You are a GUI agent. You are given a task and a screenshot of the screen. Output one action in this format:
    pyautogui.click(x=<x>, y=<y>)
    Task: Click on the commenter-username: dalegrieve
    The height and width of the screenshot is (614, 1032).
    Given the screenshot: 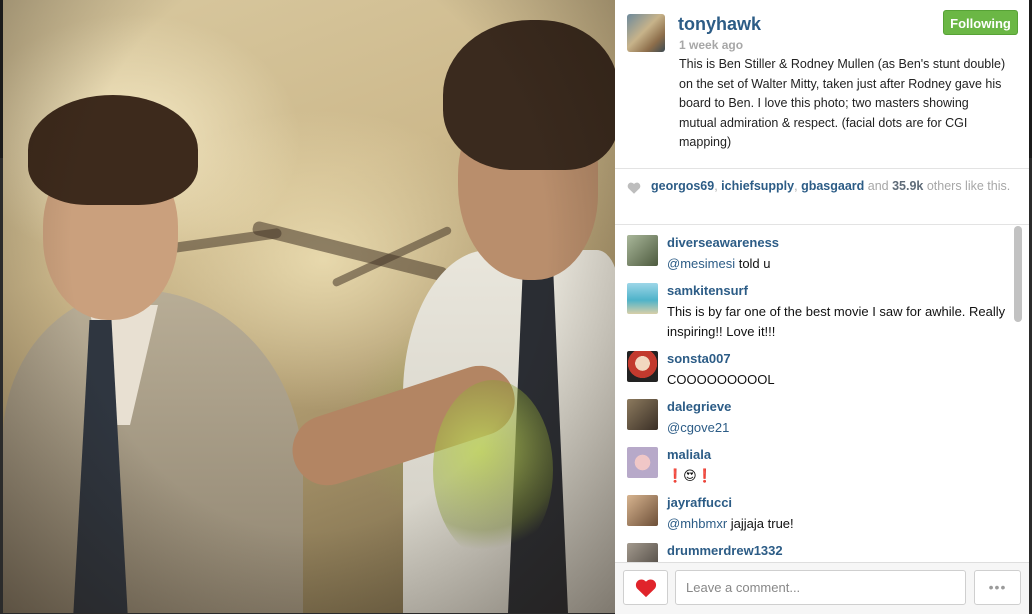 What is the action you would take?
    pyautogui.click(x=699, y=406)
    